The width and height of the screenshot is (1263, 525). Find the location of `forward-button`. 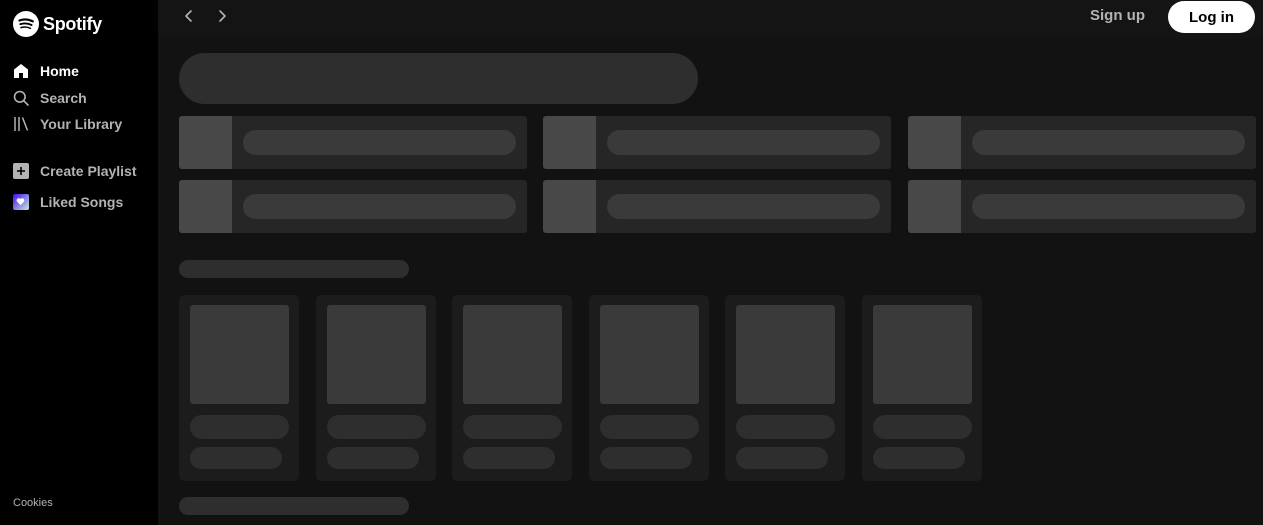

forward-button is located at coordinates (222, 16).